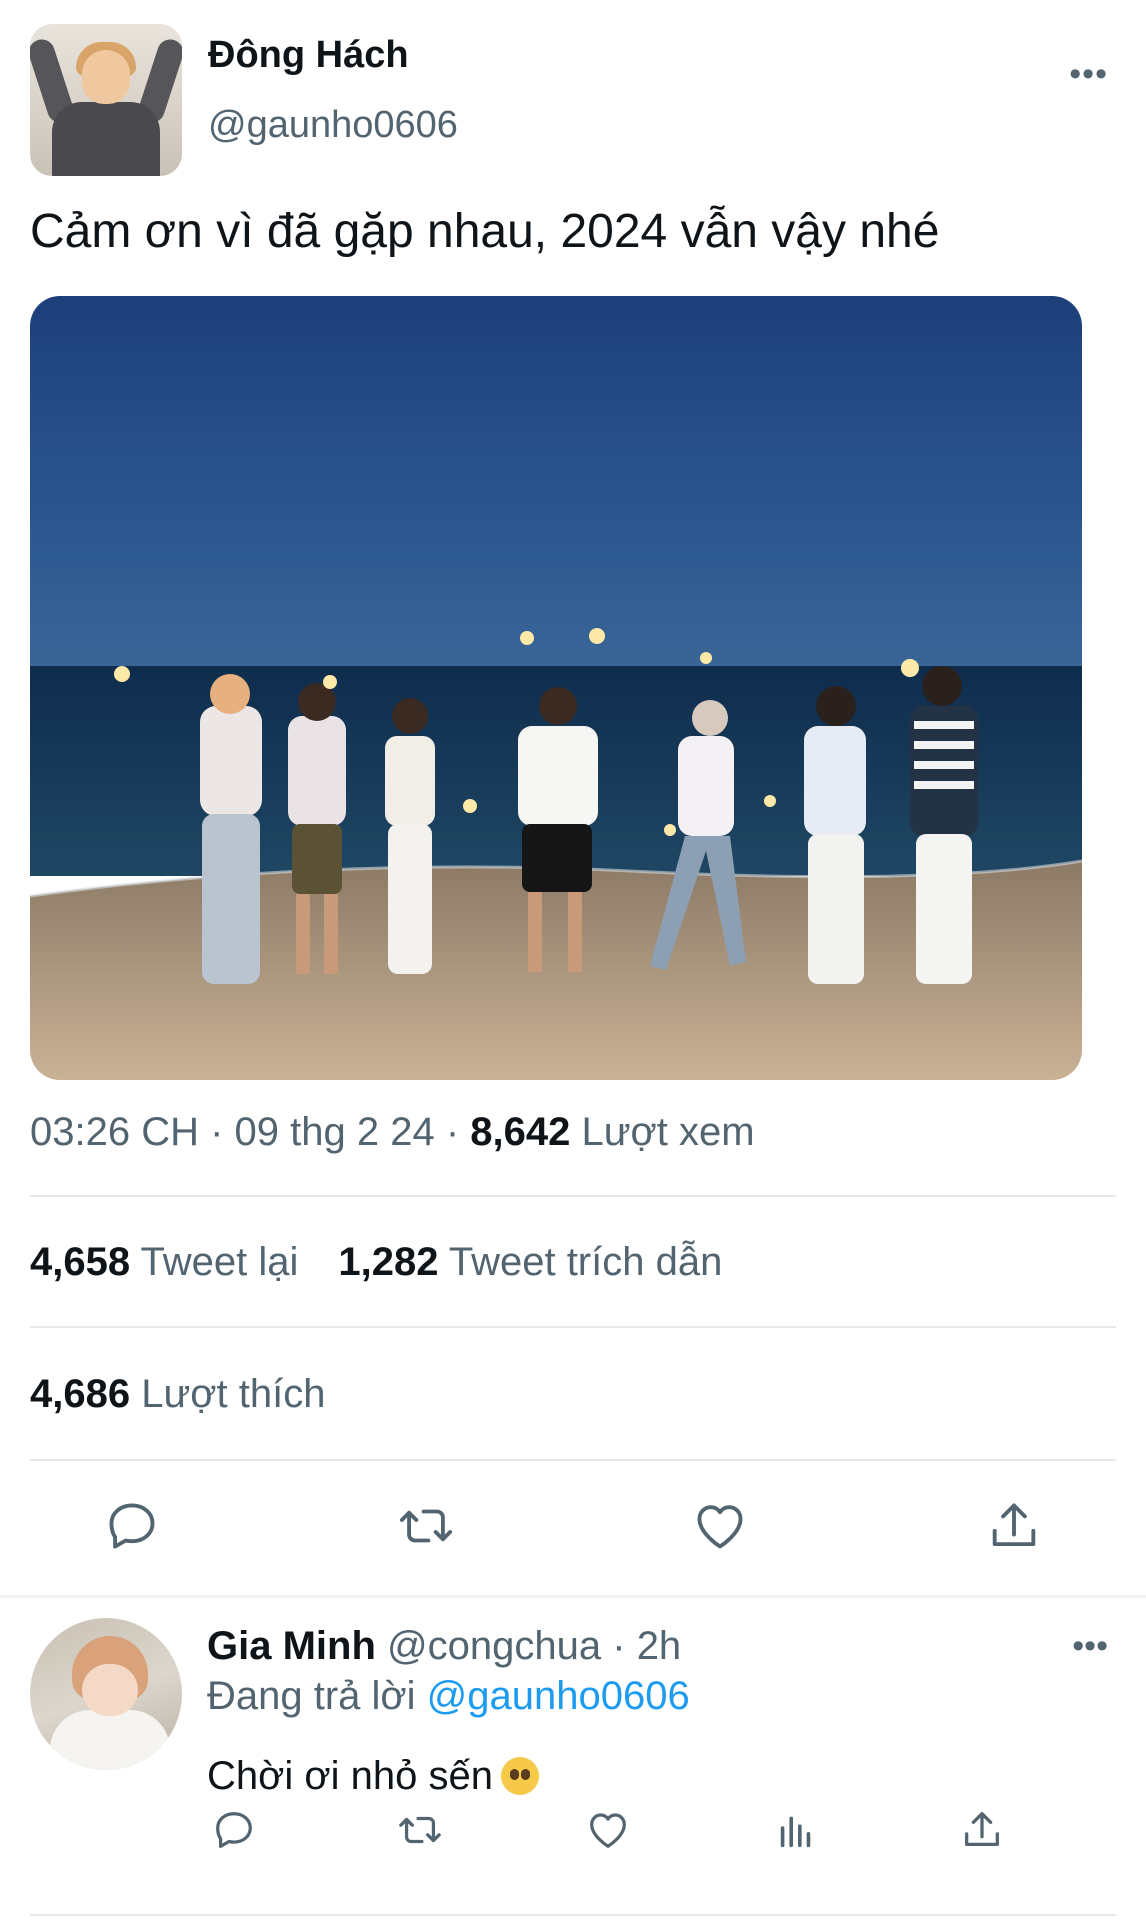 This screenshot has height=1920, width=1146. I want to click on likes-label: Lượt thích, so click(233, 1394).